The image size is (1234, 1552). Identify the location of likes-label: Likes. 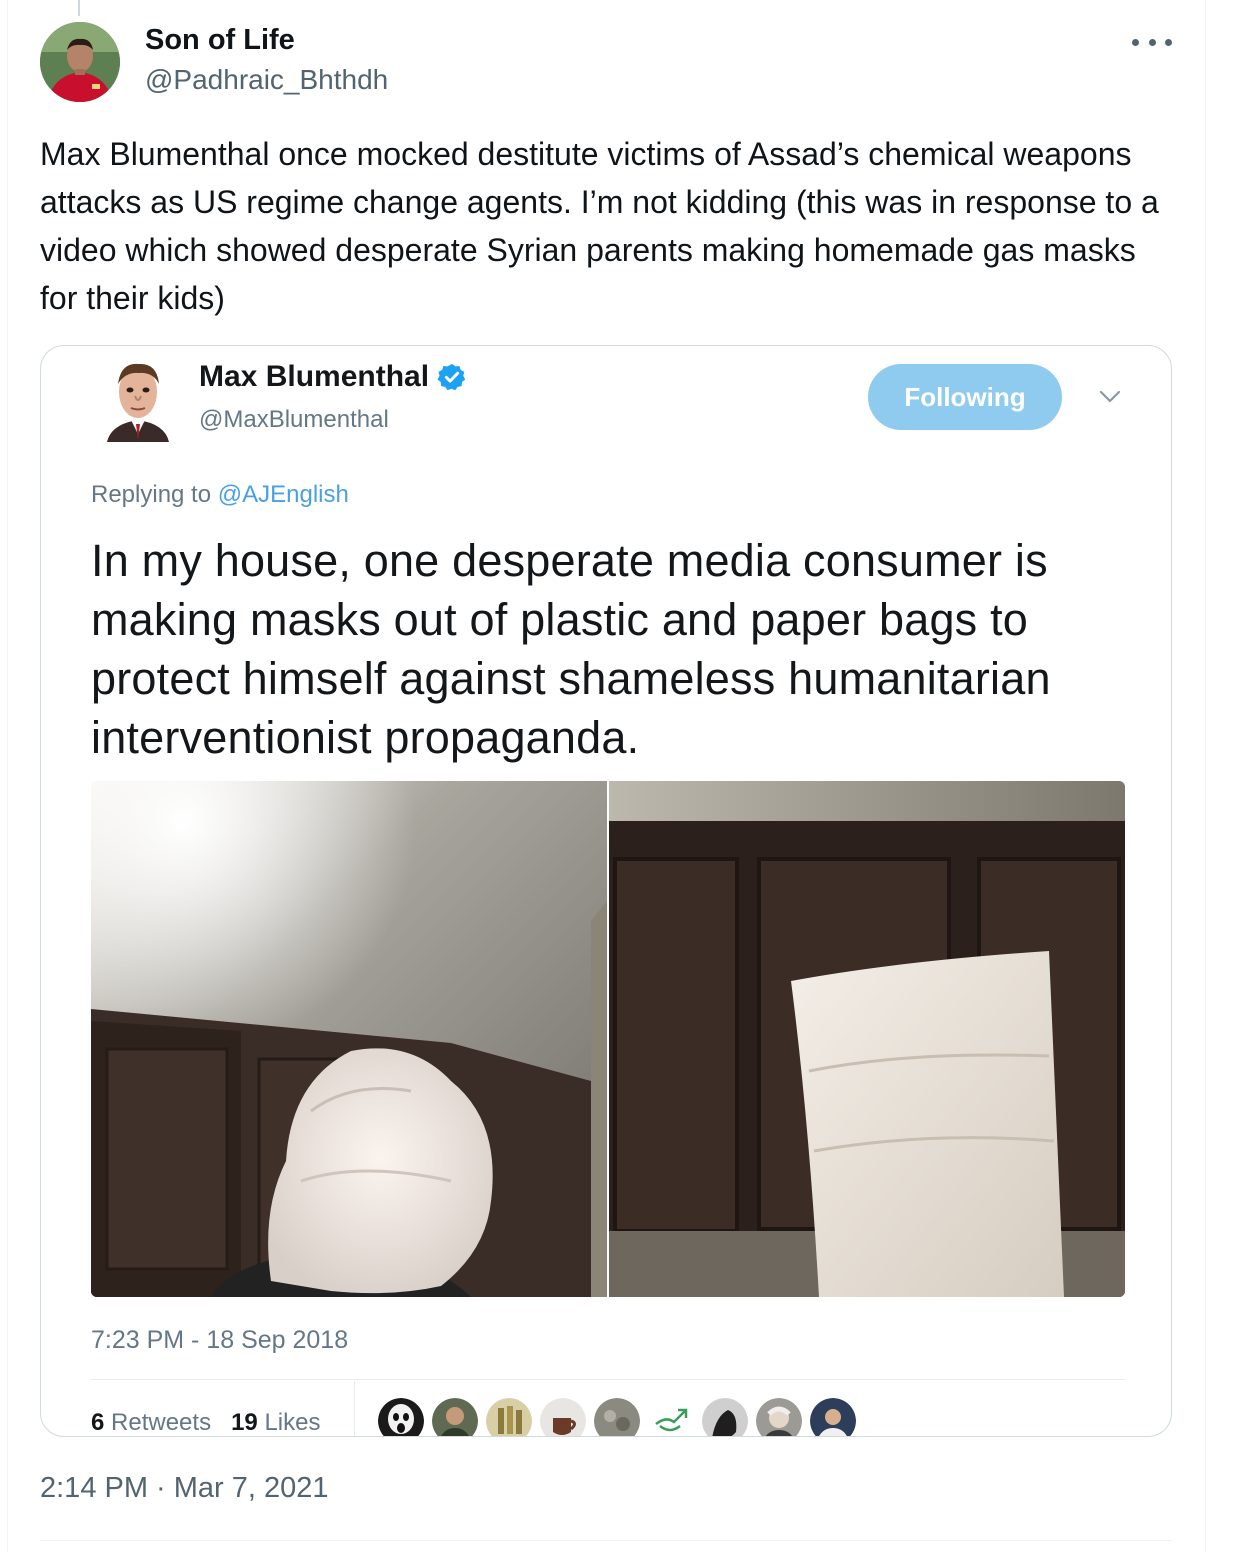
(292, 1422).